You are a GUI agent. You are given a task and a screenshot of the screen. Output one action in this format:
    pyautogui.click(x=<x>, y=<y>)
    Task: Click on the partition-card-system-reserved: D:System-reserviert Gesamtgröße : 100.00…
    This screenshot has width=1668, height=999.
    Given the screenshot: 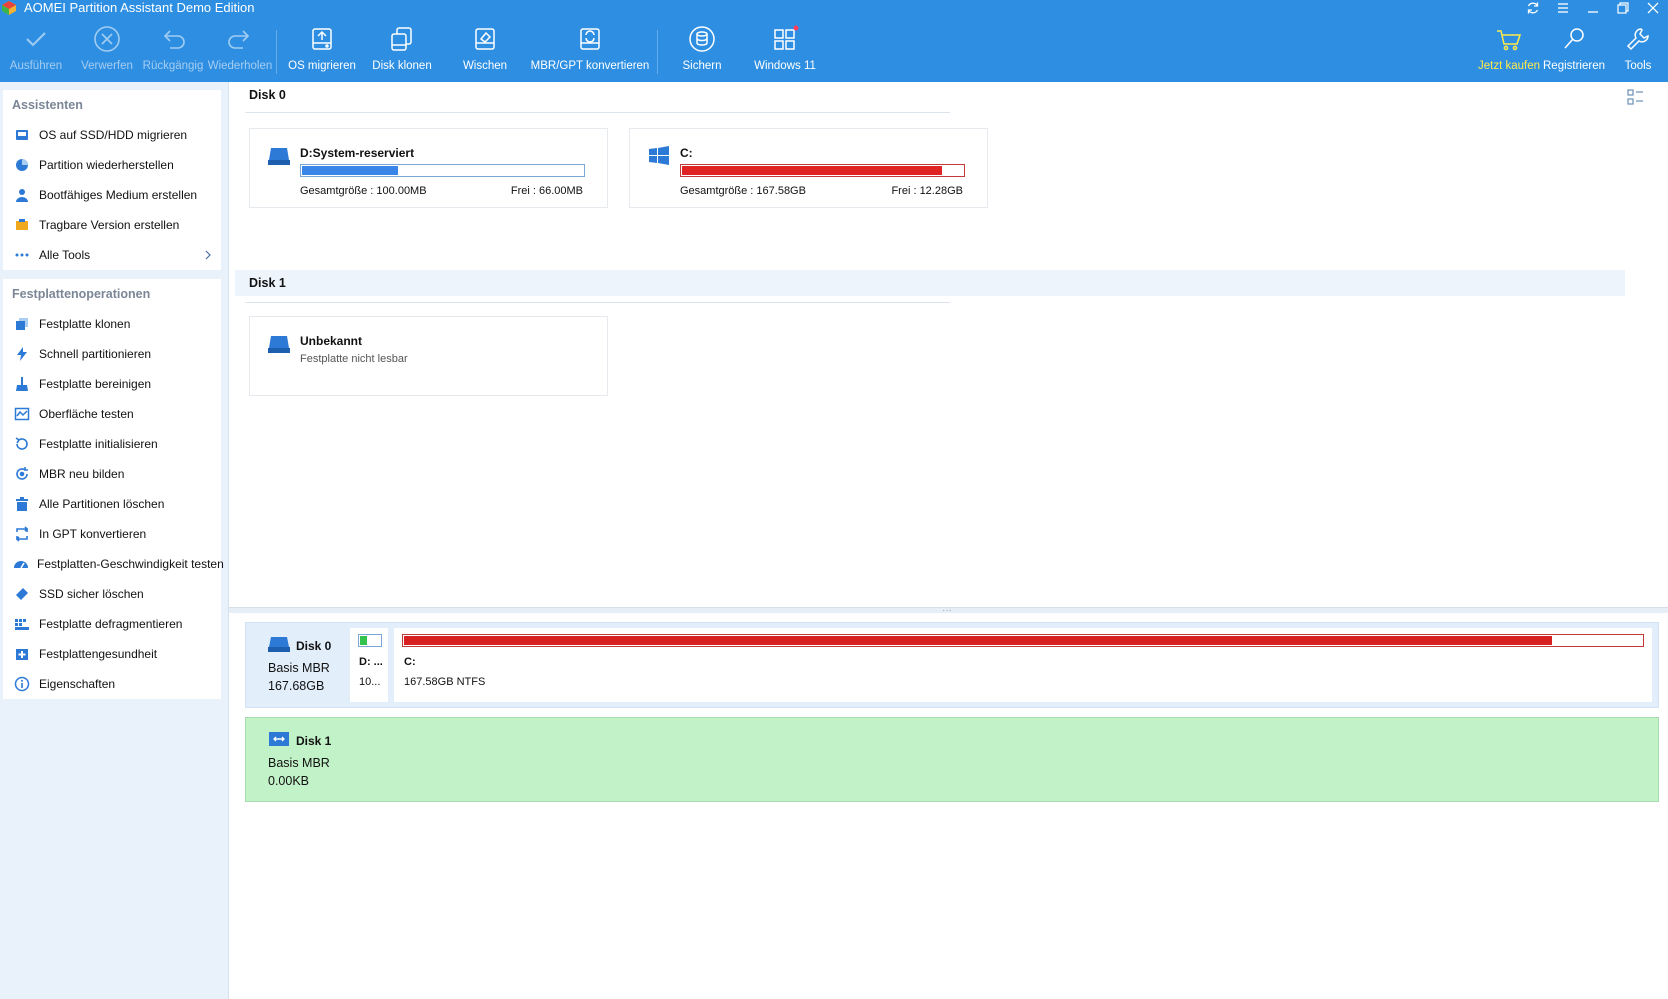 What is the action you would take?
    pyautogui.click(x=428, y=168)
    